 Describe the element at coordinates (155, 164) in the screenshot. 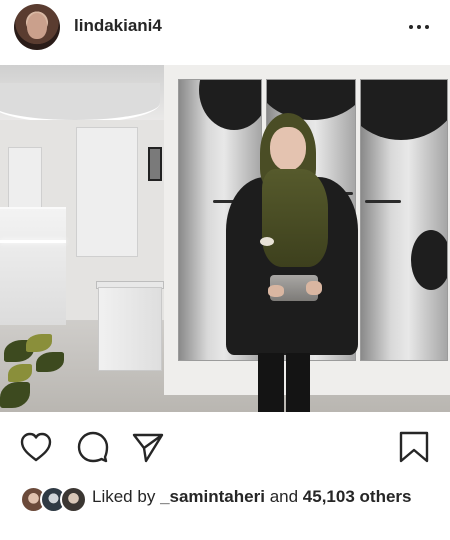

I see `photo-small-frame` at that location.